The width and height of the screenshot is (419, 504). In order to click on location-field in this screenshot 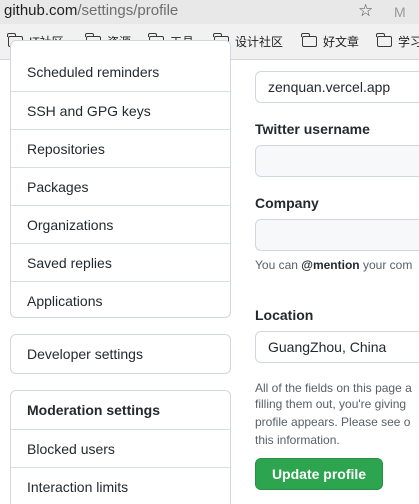, I will do `click(337, 347)`.